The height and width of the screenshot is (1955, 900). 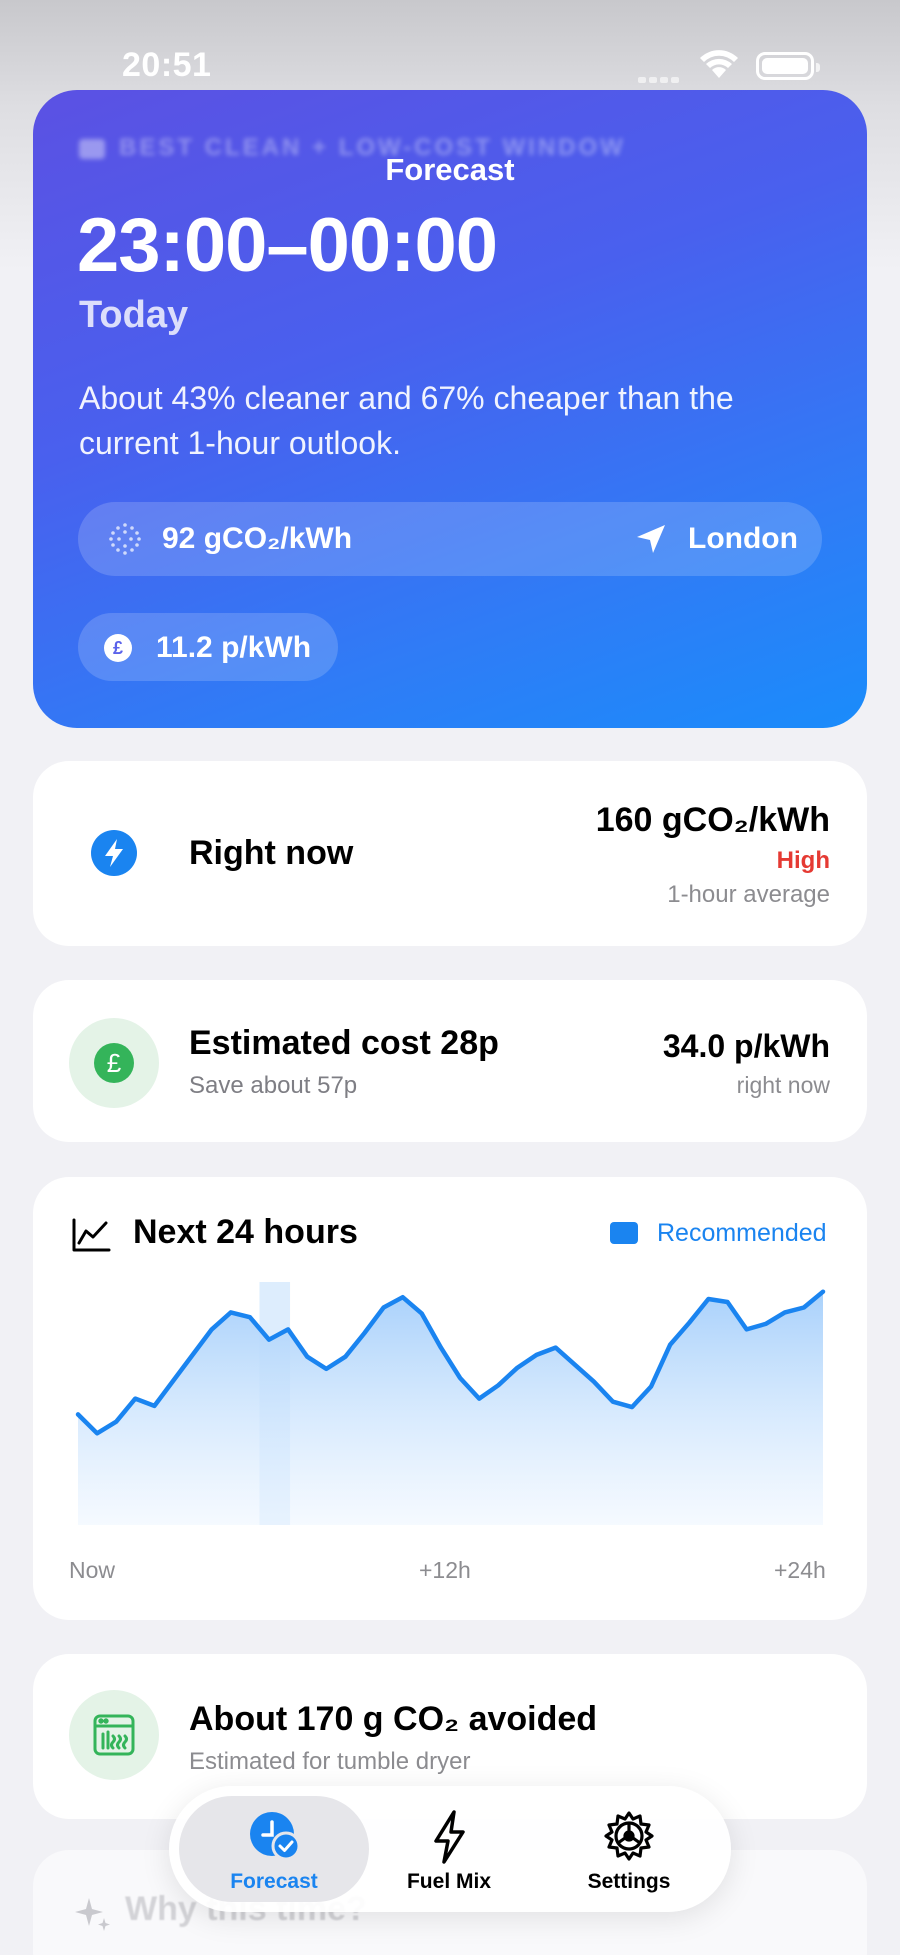 I want to click on current-price-note: right now, so click(x=783, y=1085).